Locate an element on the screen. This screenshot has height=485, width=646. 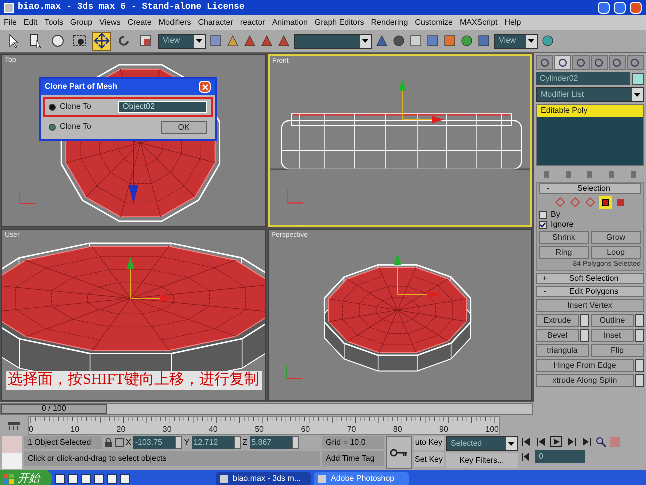
previous-frame-icon is located at coordinates (541, 442).